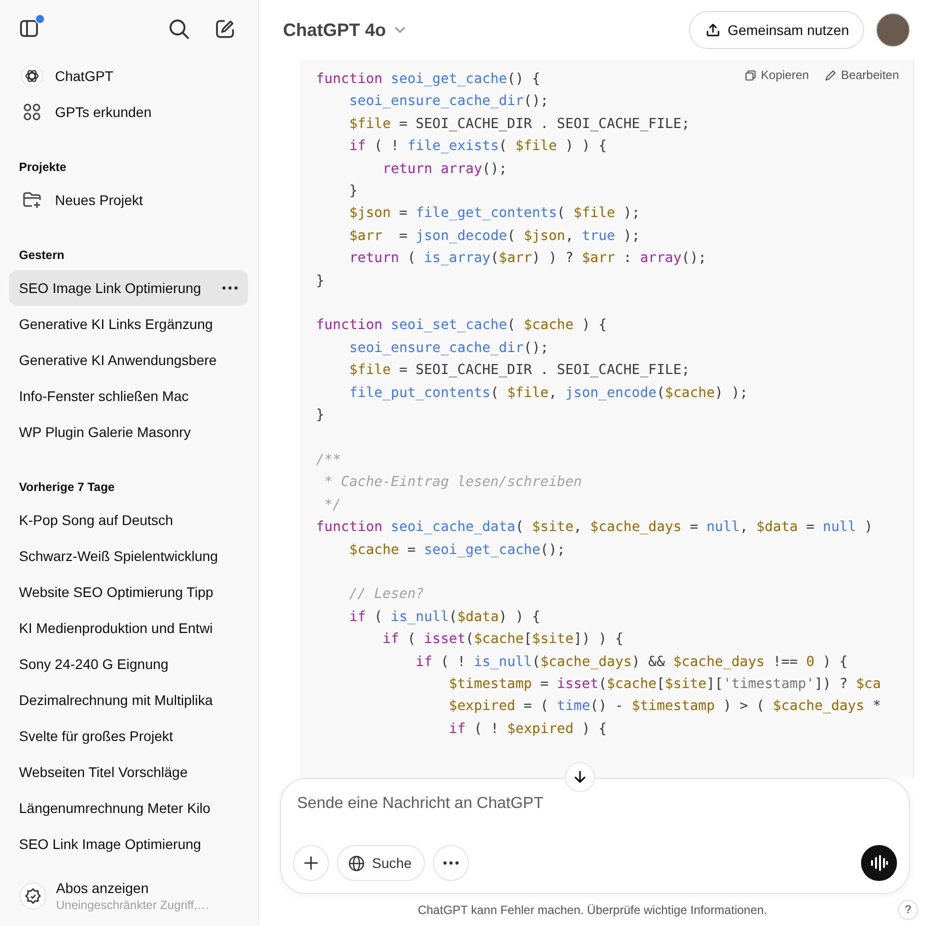 This screenshot has height=926, width=926. Describe the element at coordinates (494, 214) in the screenshot. I see `code-line: $json = file_get_contents( $file );` at that location.